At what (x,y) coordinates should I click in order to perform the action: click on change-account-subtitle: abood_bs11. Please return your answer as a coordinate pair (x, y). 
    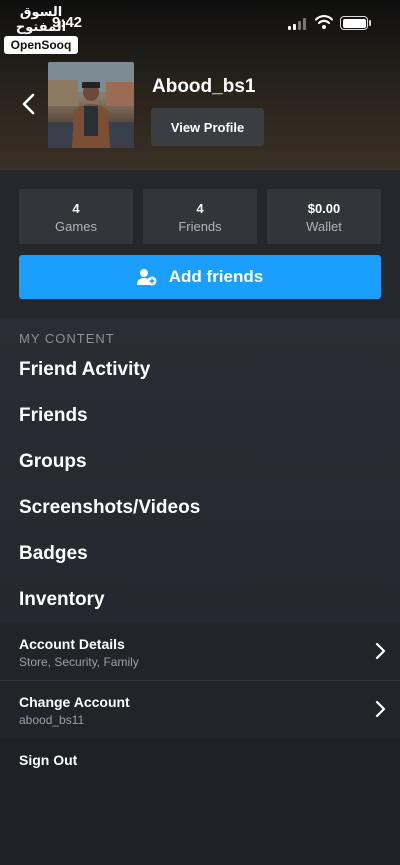
    Looking at the image, I should click on (52, 720).